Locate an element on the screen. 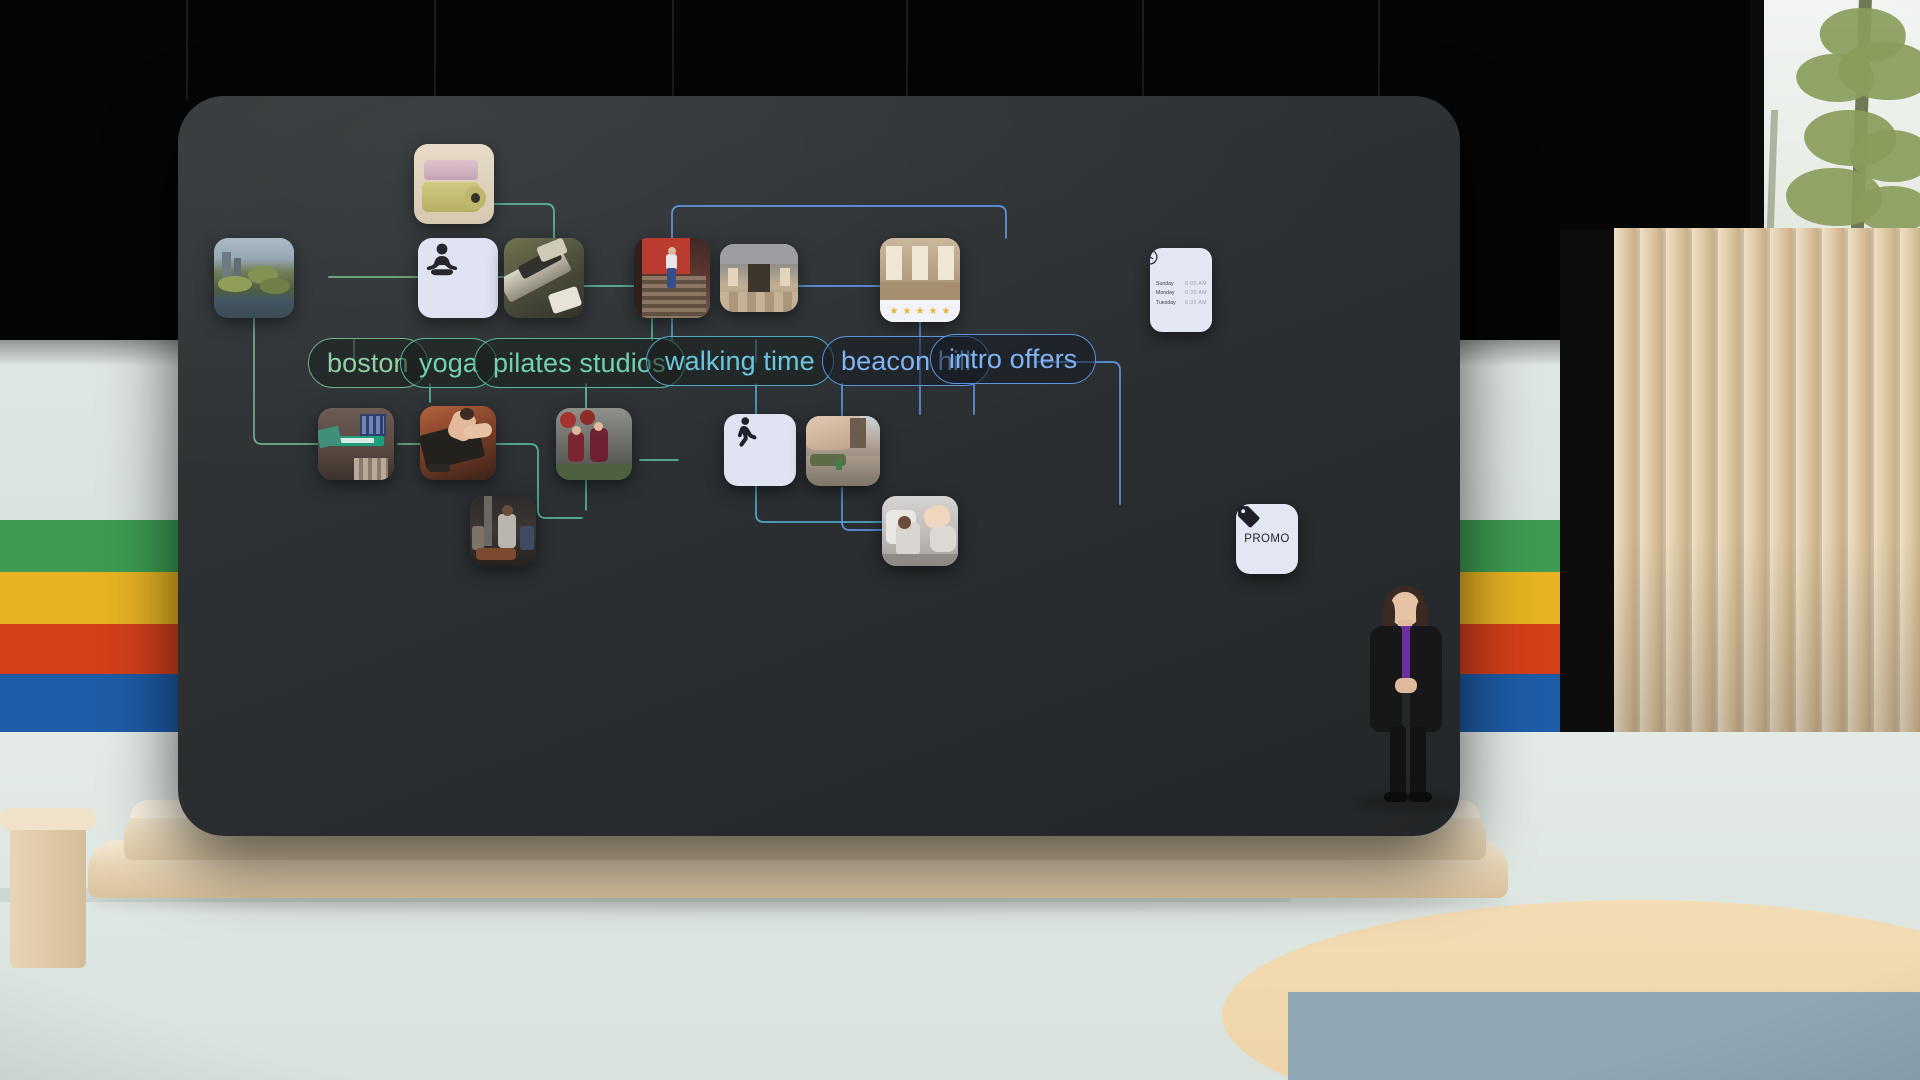 This screenshot has height=1080, width=1920. node-boston-skyline-photo is located at coordinates (254, 278).